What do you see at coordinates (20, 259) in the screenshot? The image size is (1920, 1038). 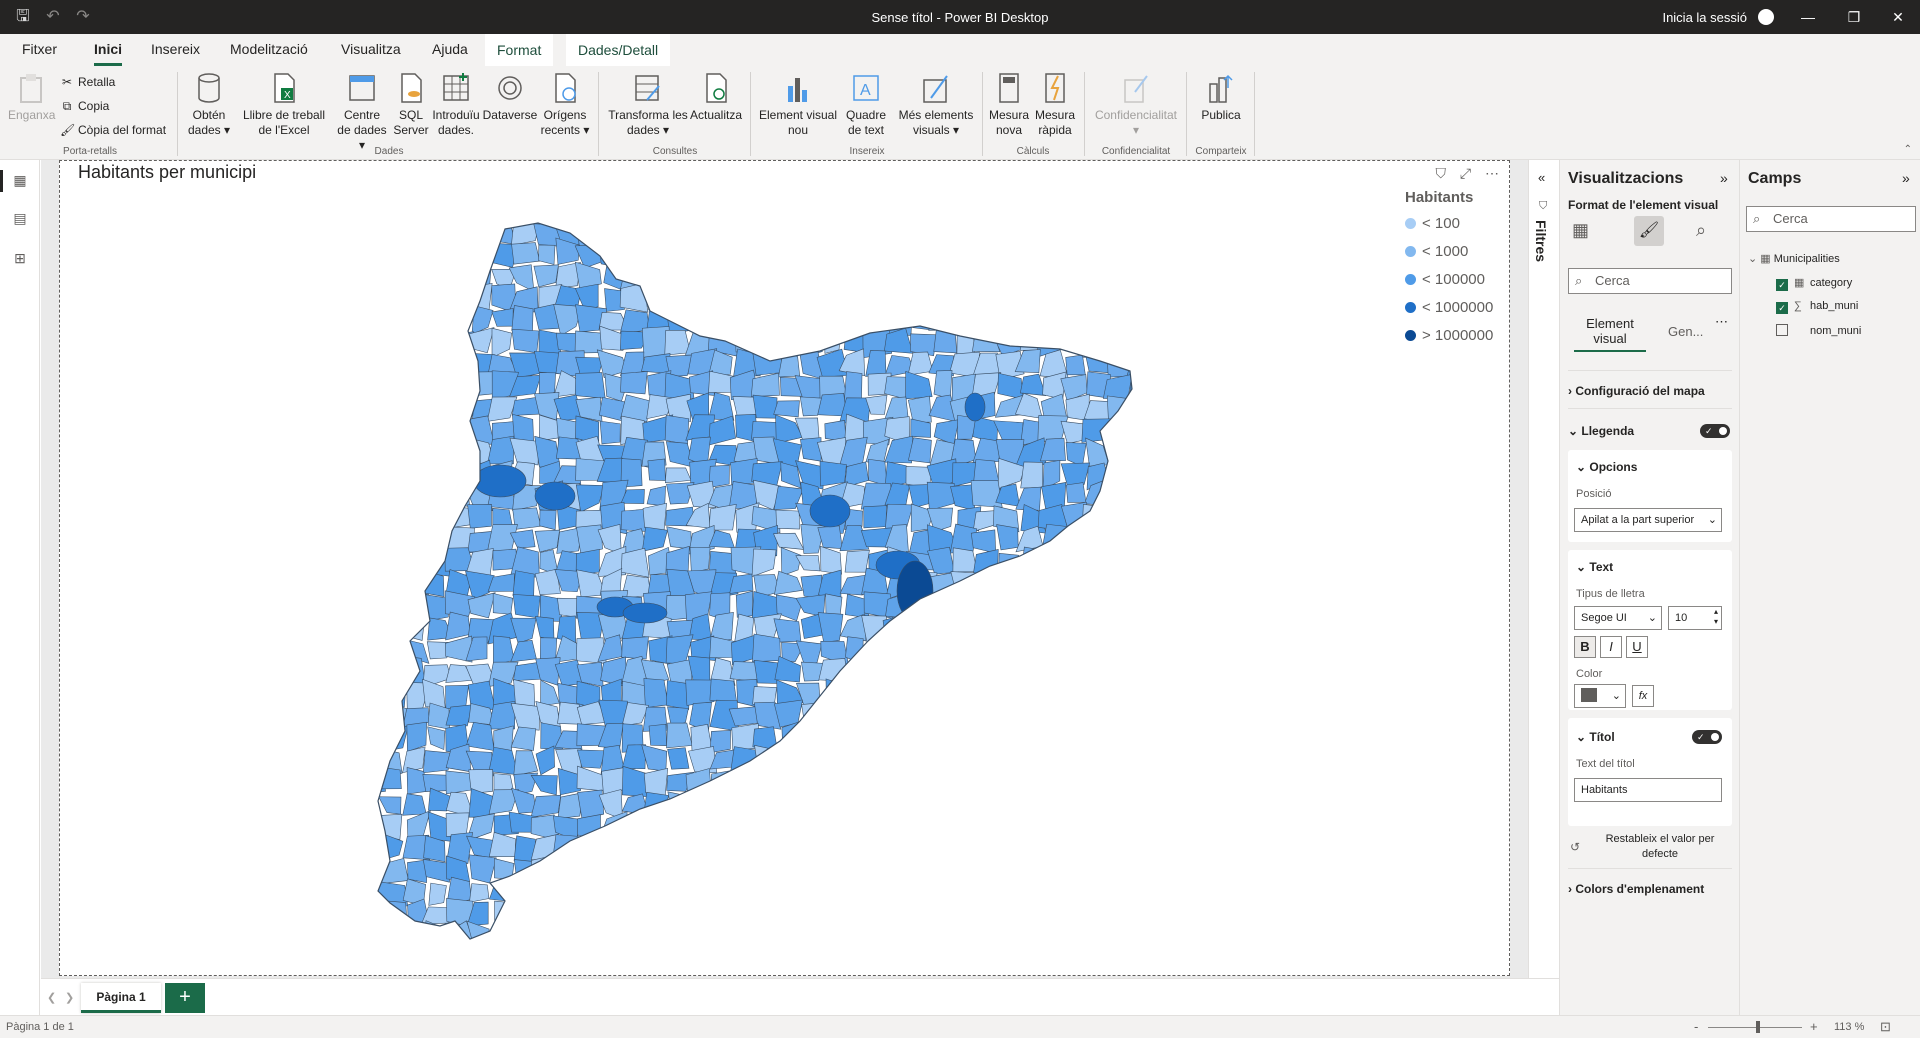 I see `model-view-icon: ⊞` at bounding box center [20, 259].